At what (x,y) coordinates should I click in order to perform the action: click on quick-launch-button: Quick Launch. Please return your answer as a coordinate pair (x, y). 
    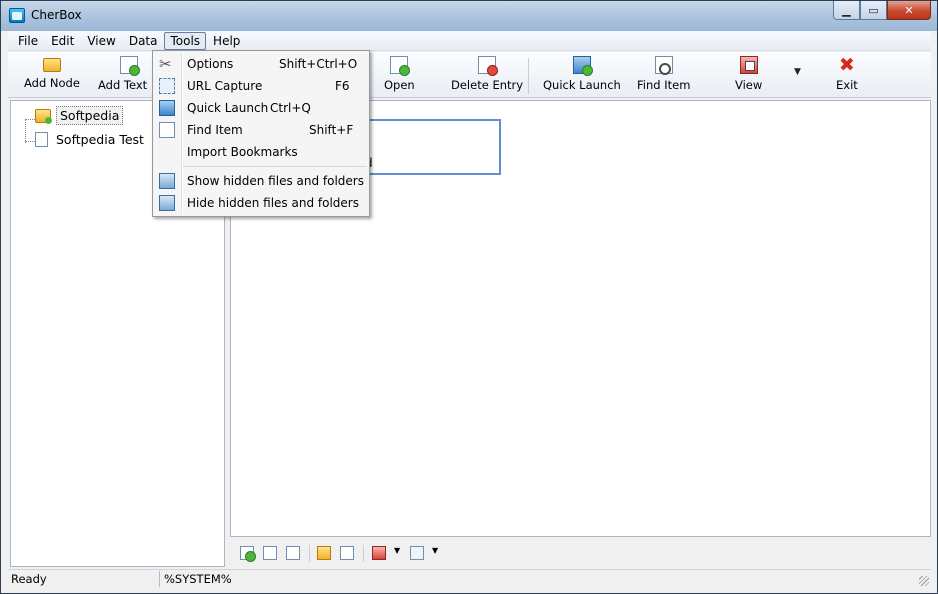
    Looking at the image, I should click on (582, 76).